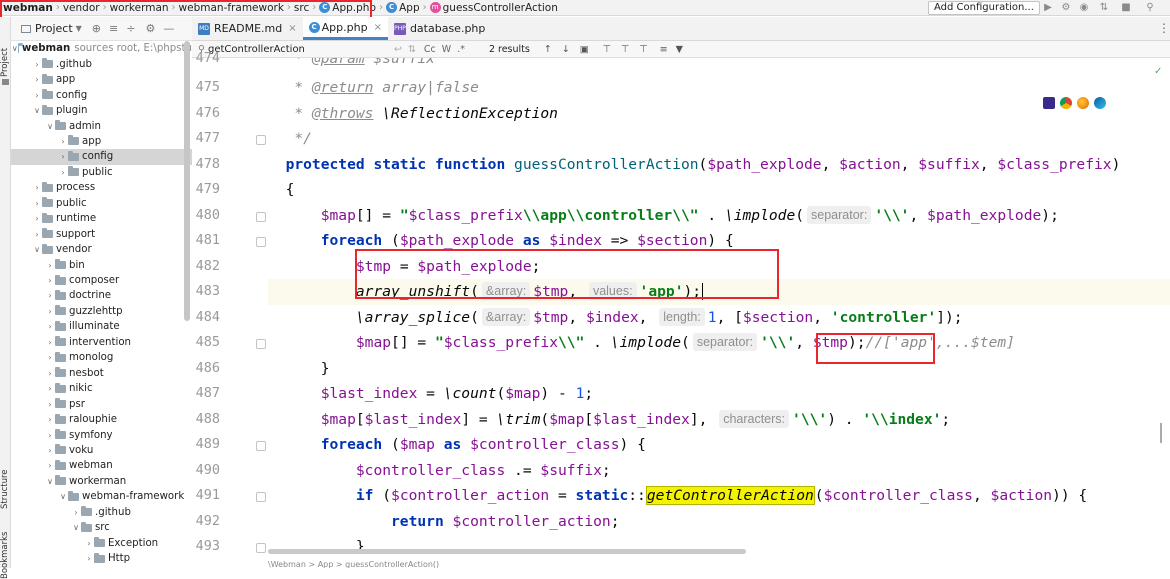 The height and width of the screenshot is (579, 1170). I want to click on next-occurrence-icon: ↓, so click(566, 49).